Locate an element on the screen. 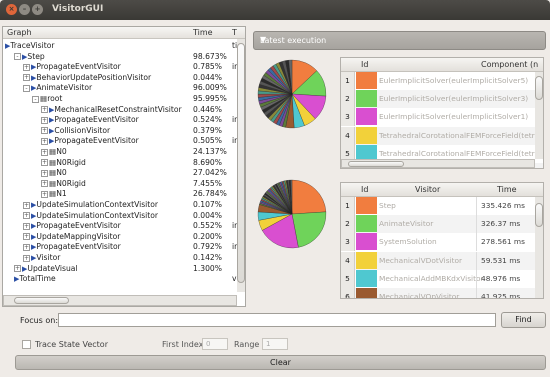 The width and height of the screenshot is (550, 377). tree-node: ▶TotalTime is located at coordinates (35, 279).